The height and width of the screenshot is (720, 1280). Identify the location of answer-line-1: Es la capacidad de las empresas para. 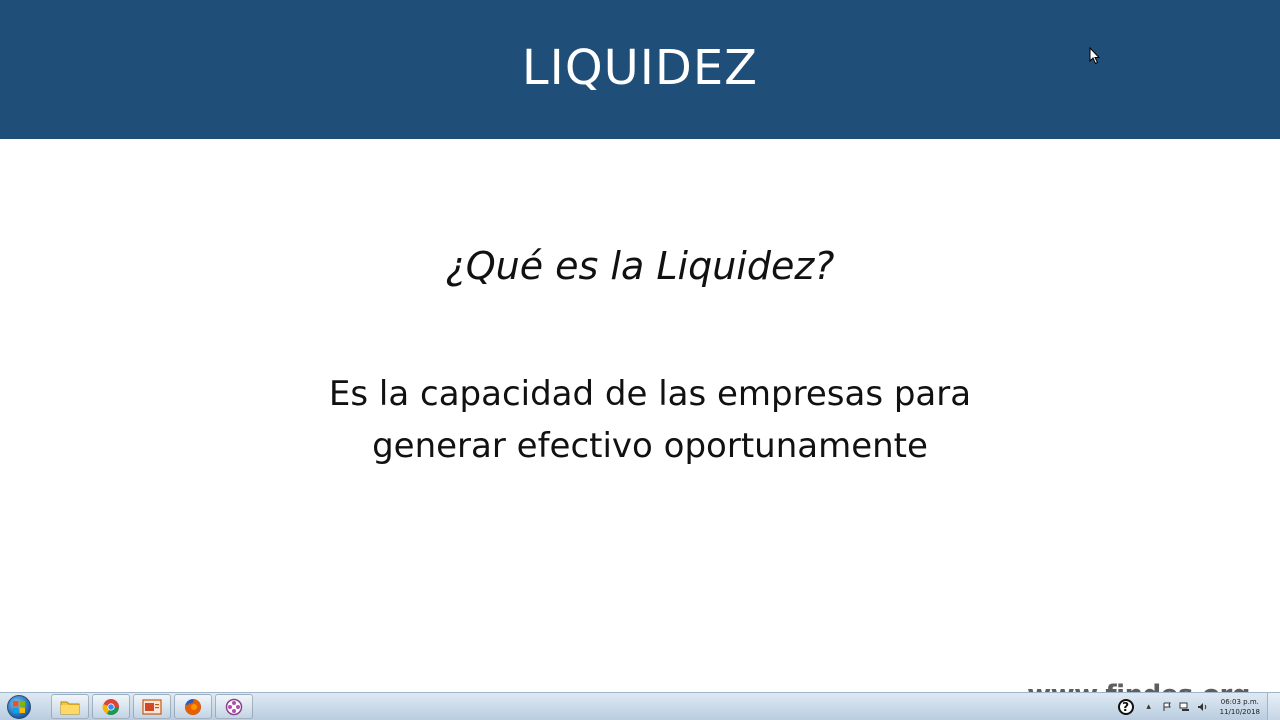
(650, 394).